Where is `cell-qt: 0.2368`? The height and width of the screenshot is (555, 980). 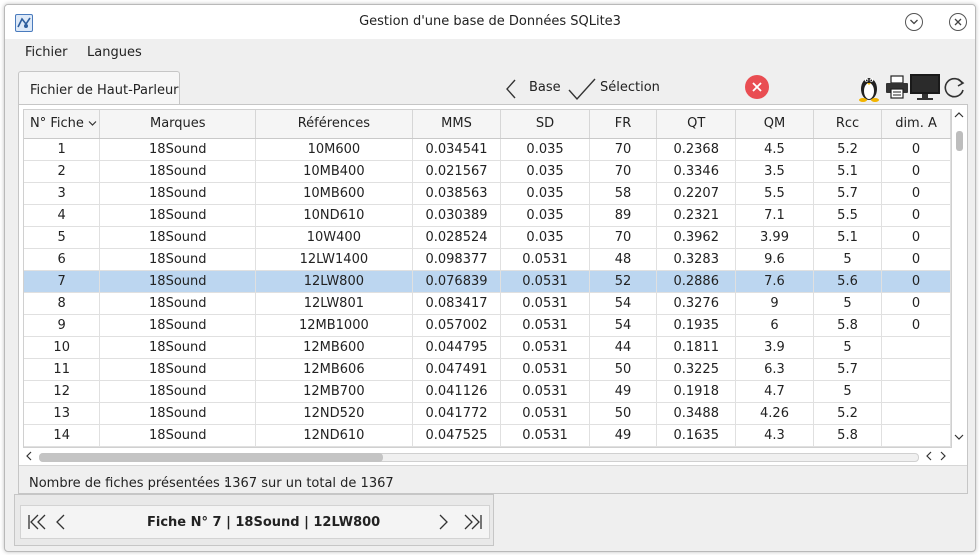 cell-qt: 0.2368 is located at coordinates (696, 149).